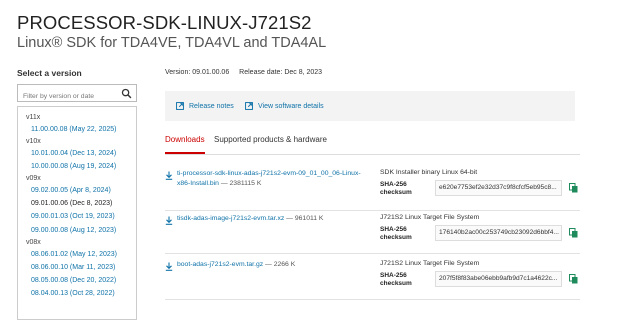 The image size is (640, 326). What do you see at coordinates (429, 172) in the screenshot?
I see `file-description: SDK Installer binary Linux 64-bit` at bounding box center [429, 172].